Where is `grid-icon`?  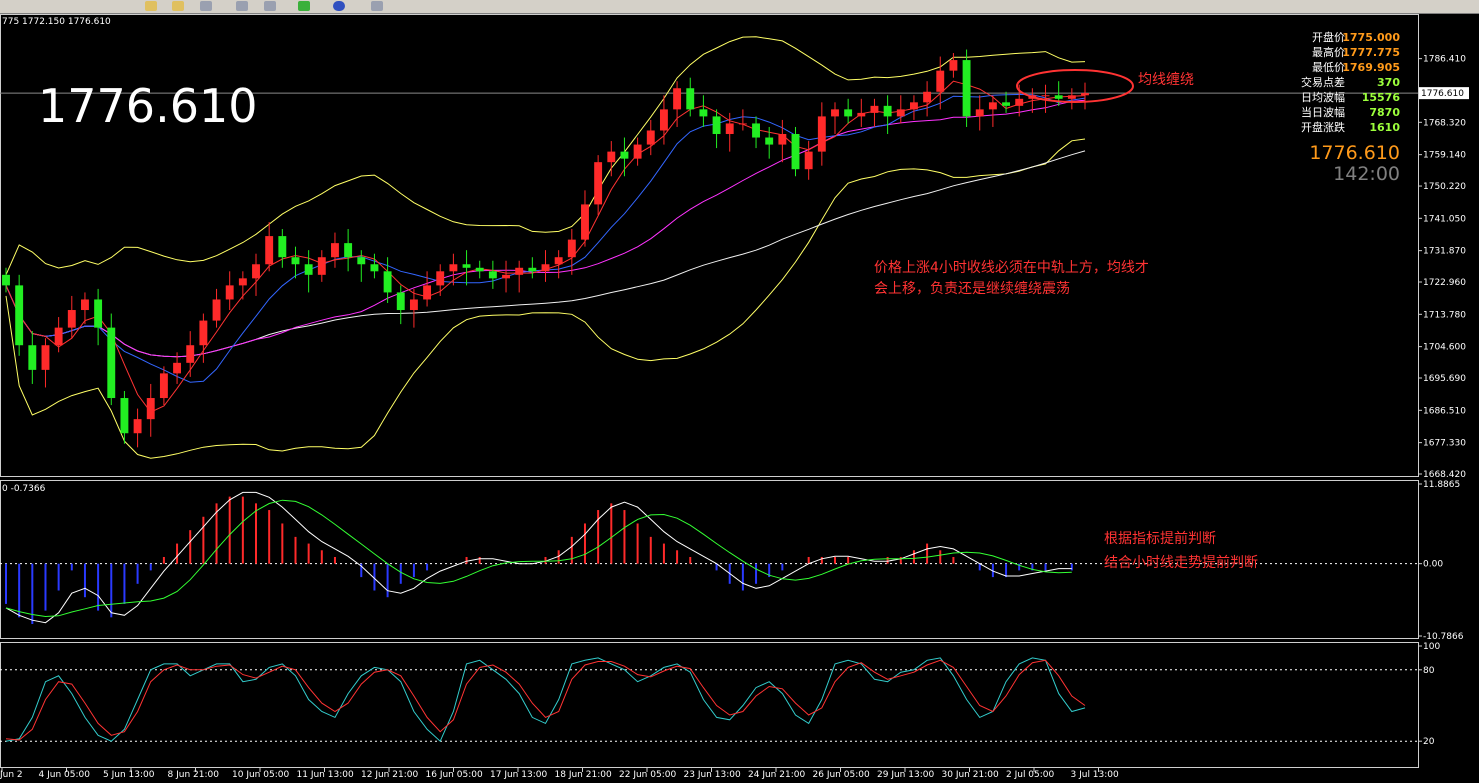 grid-icon is located at coordinates (206, 6).